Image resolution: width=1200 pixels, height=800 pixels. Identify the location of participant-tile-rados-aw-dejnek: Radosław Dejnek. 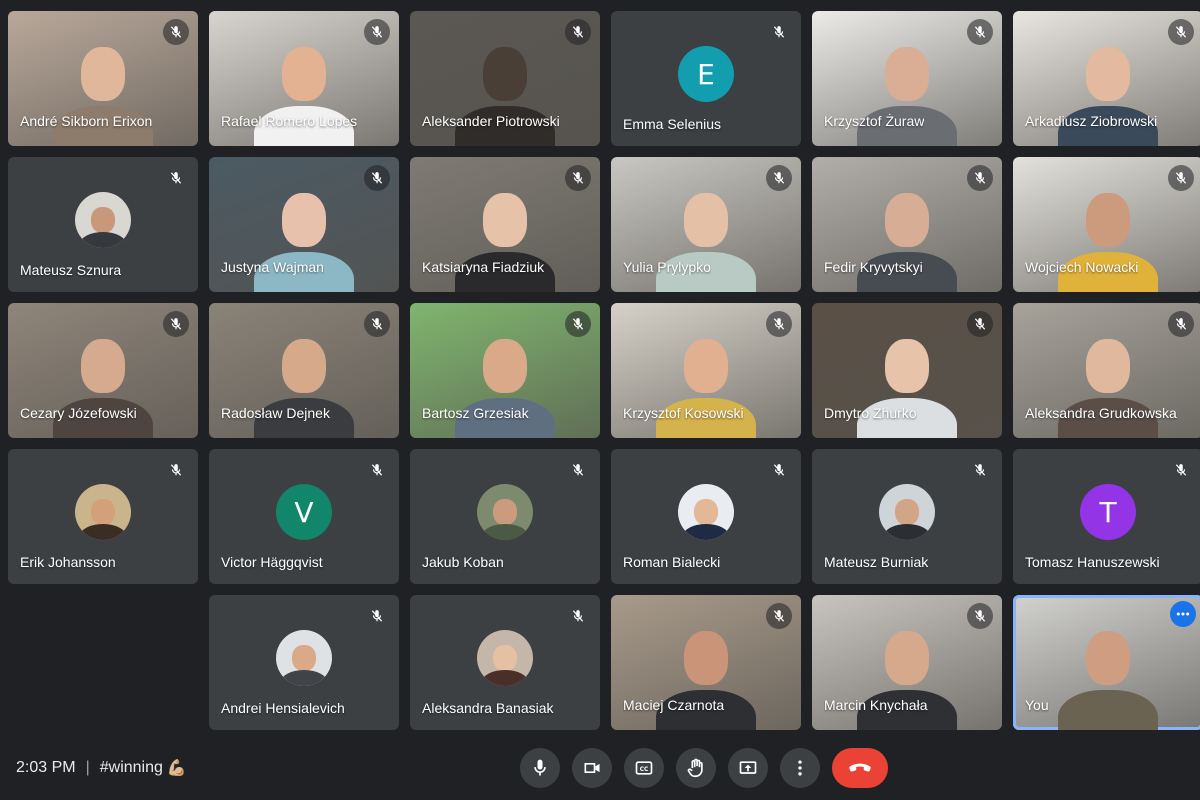
(304, 370).